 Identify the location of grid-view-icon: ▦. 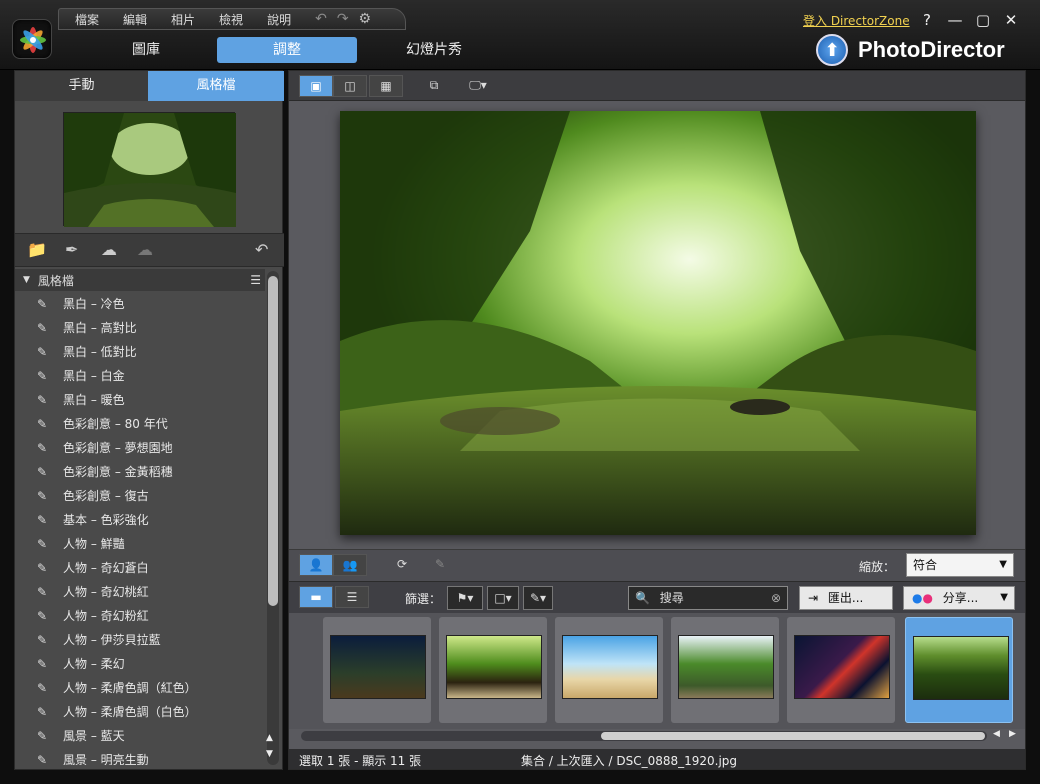
(386, 86).